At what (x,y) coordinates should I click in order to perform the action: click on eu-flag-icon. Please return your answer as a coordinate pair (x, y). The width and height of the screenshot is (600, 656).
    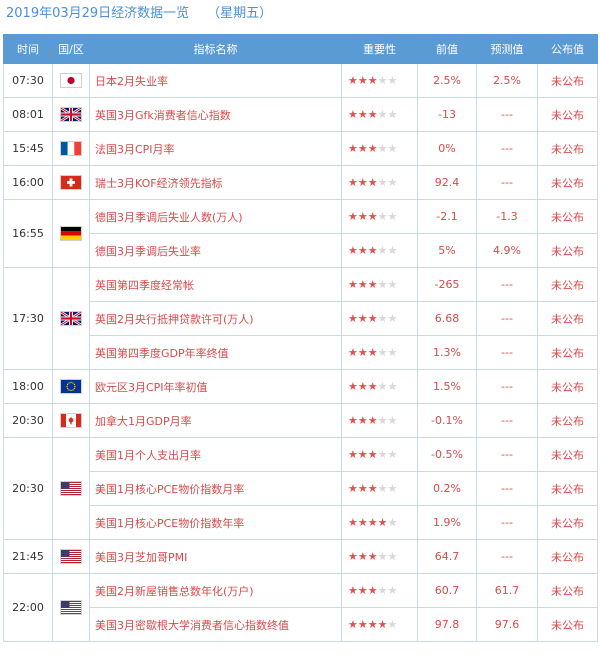
    Looking at the image, I should click on (71, 386).